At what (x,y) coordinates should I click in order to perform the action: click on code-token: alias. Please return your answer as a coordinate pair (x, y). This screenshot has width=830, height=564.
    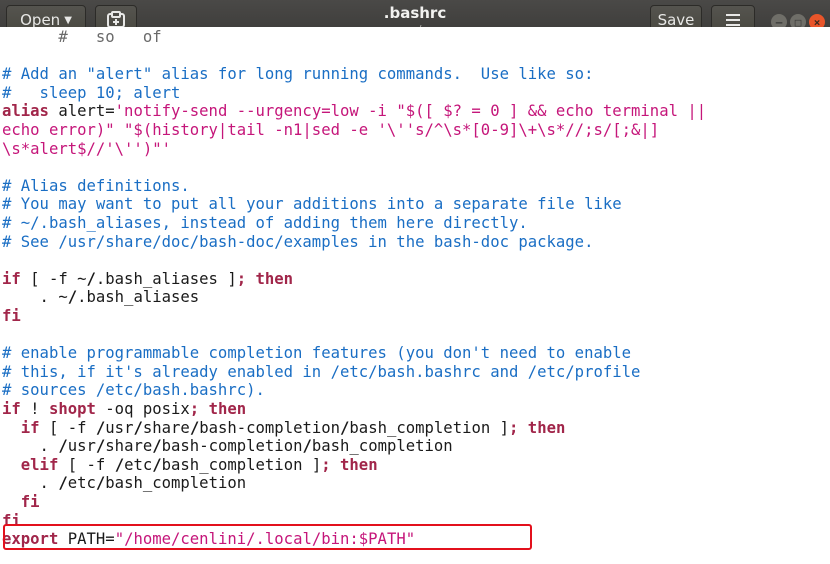
    Looking at the image, I should click on (25, 111).